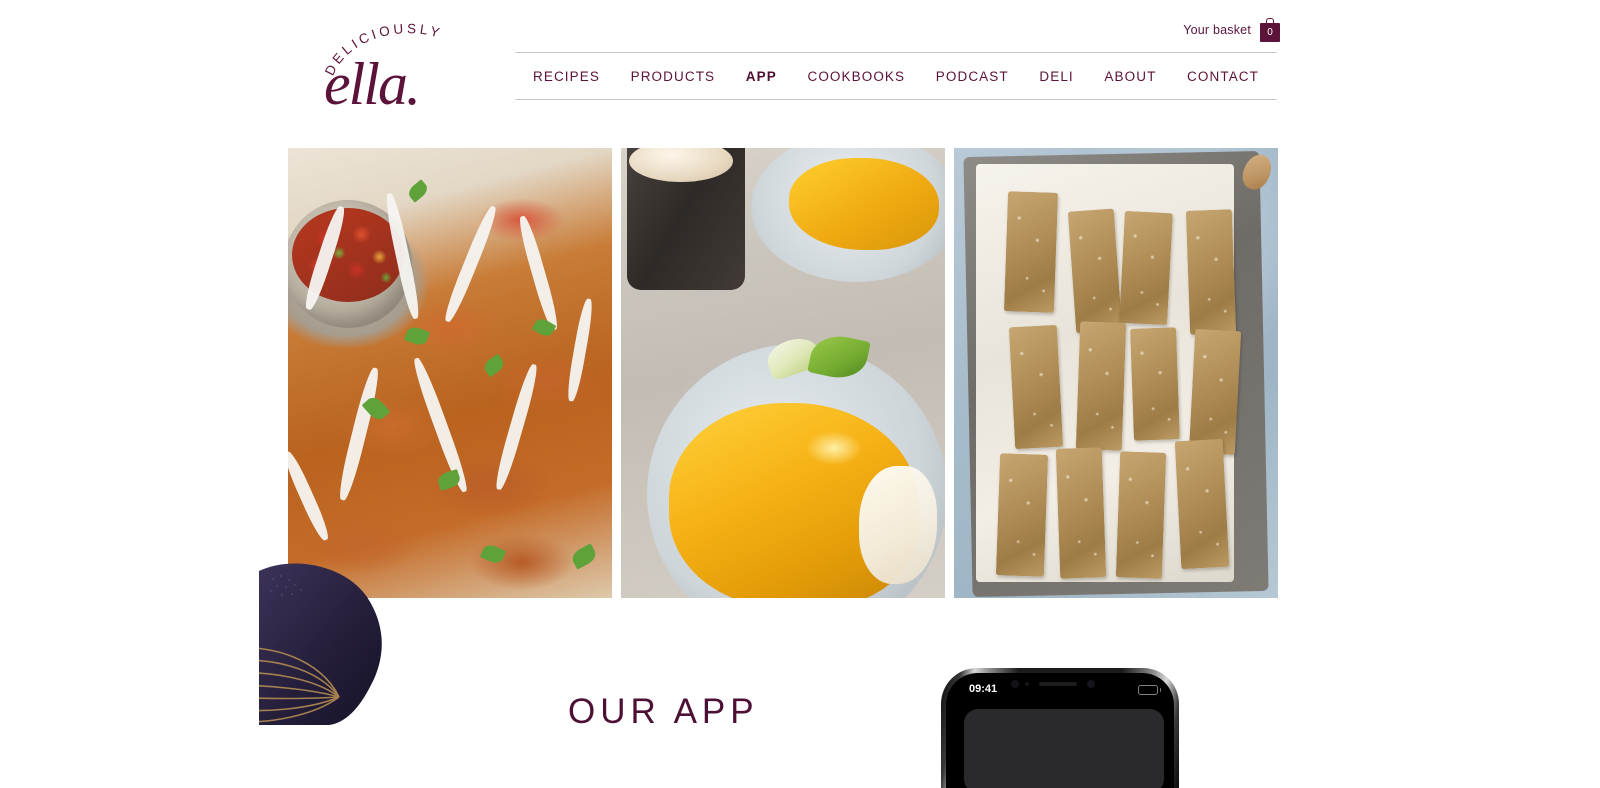 This screenshot has height=788, width=1600. I want to click on battery-cap-icon, so click(1160, 689).